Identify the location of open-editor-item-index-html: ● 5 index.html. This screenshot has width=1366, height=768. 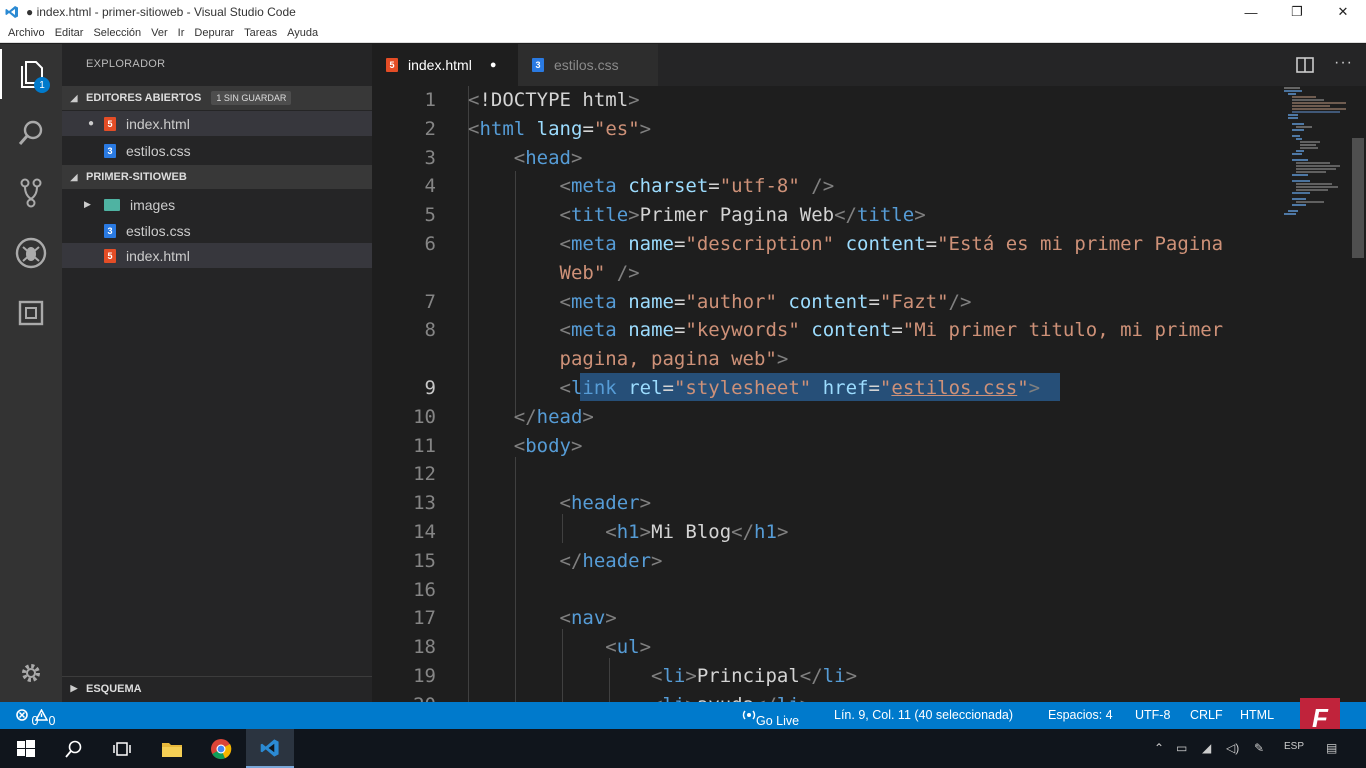
(217, 123).